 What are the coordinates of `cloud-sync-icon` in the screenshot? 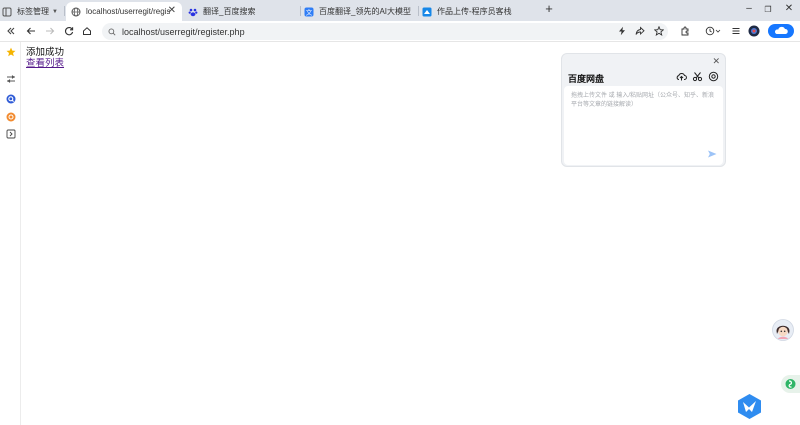 It's located at (781, 31).